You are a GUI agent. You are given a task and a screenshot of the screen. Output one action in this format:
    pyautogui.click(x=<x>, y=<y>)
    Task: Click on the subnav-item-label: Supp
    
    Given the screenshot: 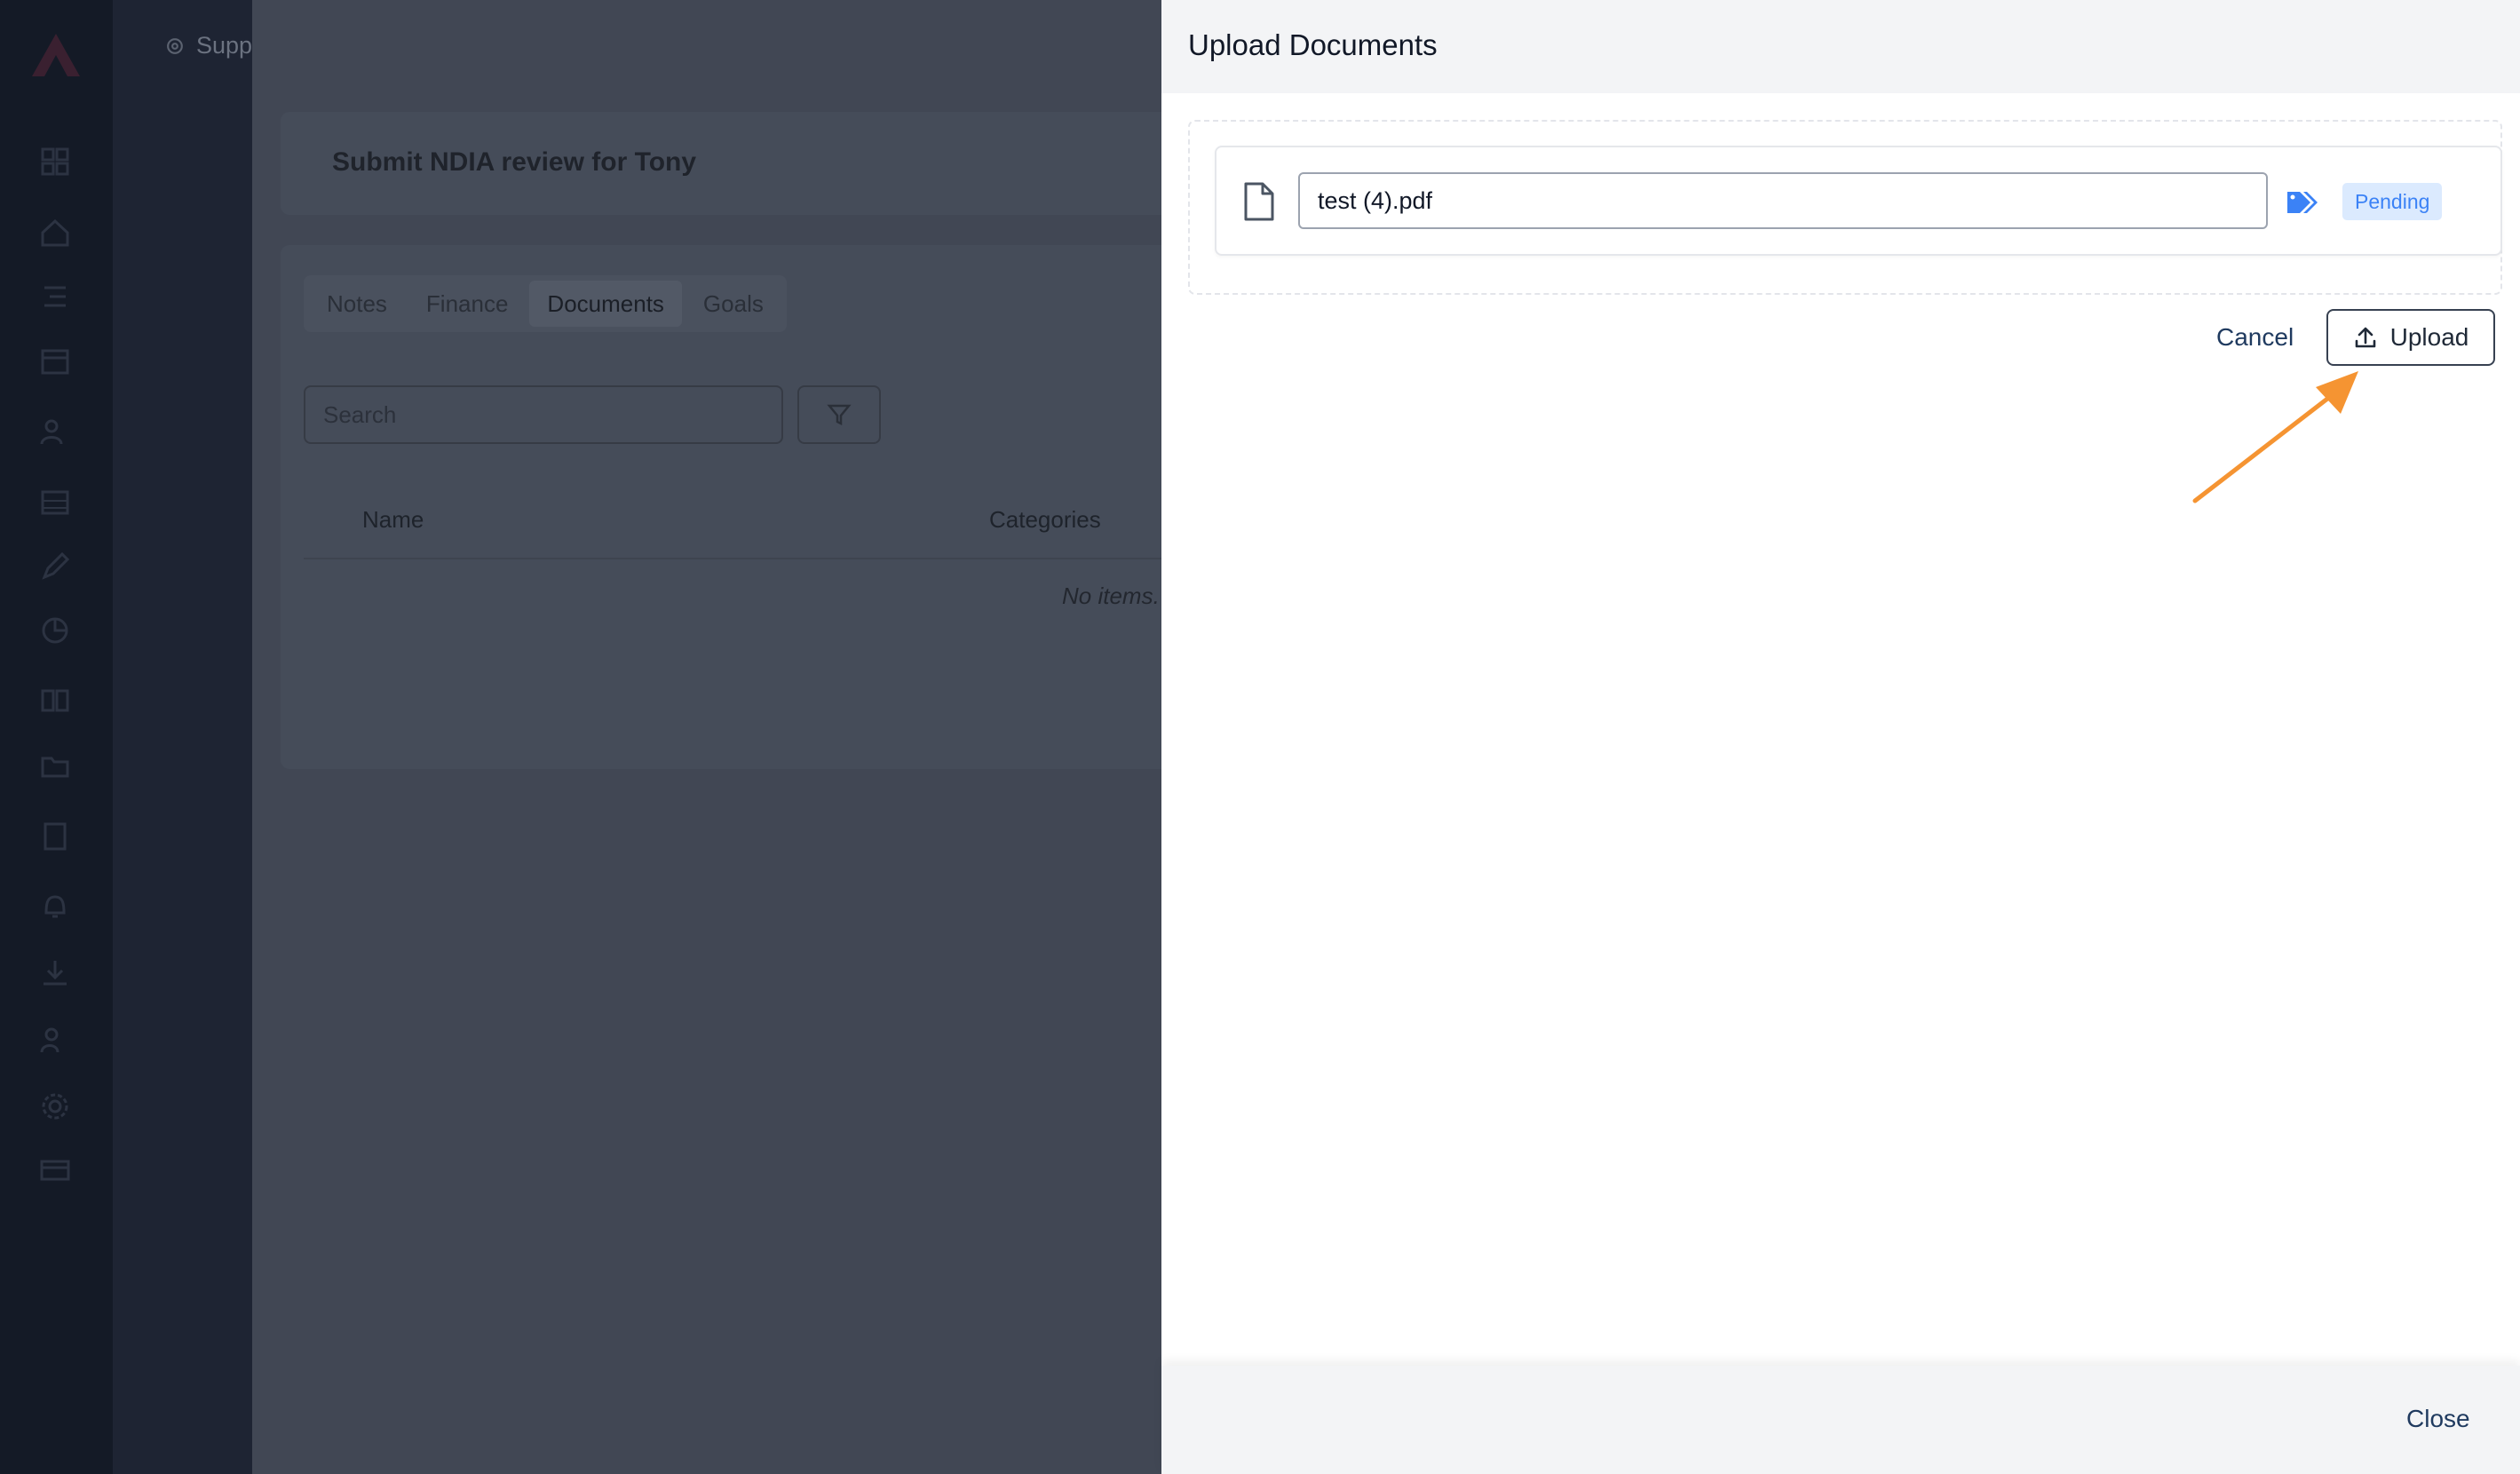 What is the action you would take?
    pyautogui.click(x=223, y=45)
    